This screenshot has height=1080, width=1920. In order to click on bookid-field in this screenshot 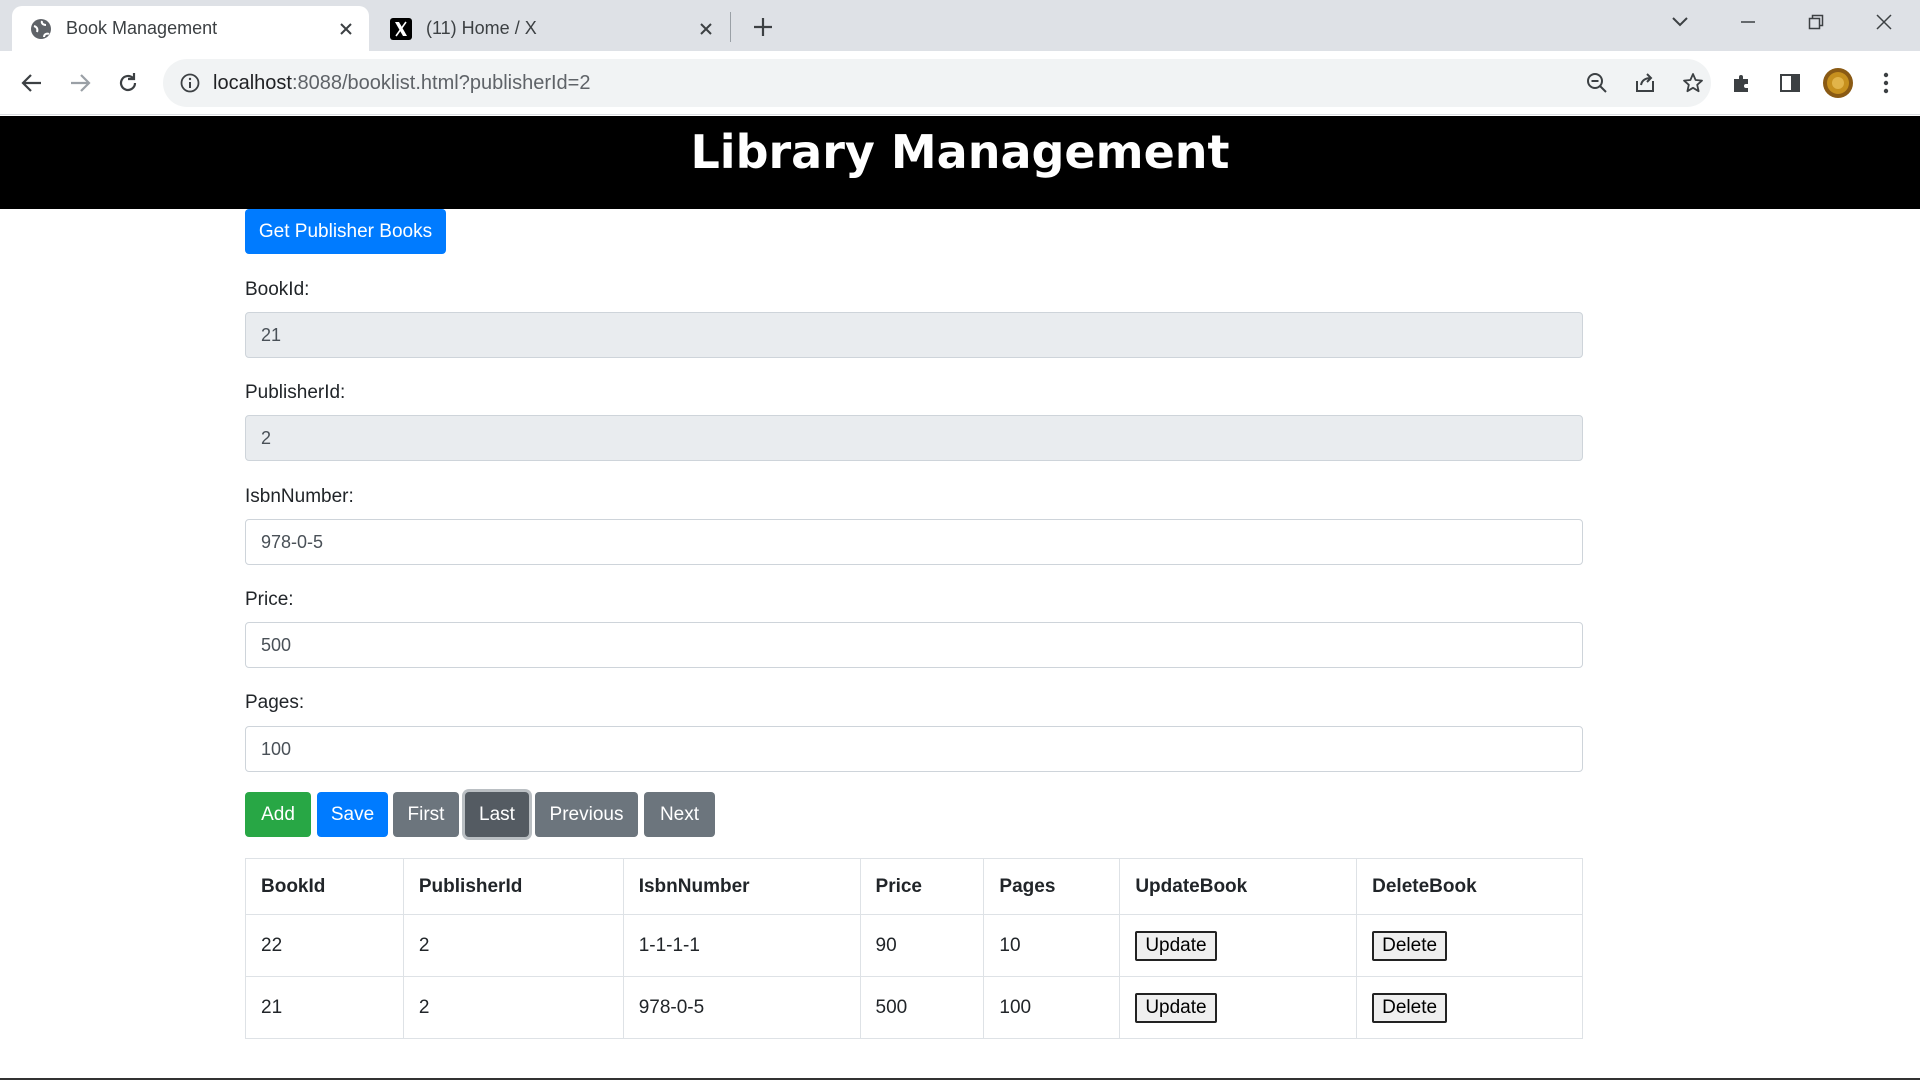, I will do `click(914, 335)`.